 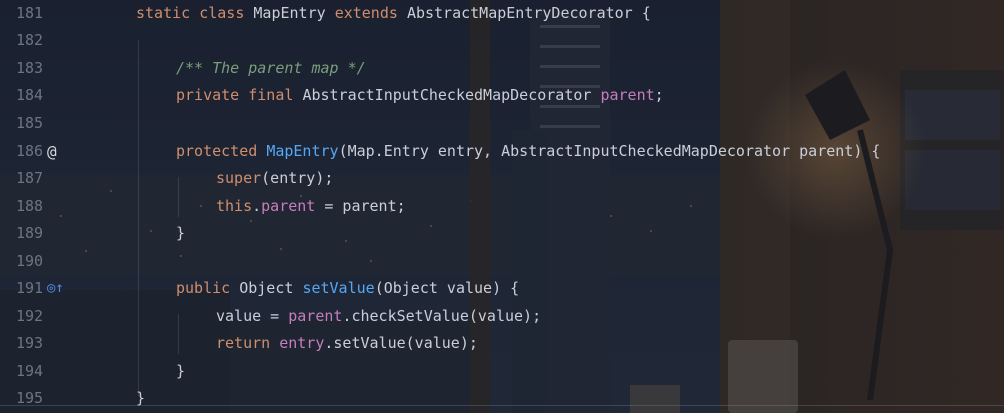 I want to click on code-line-183: /** The parent map */, so click(x=271, y=68).